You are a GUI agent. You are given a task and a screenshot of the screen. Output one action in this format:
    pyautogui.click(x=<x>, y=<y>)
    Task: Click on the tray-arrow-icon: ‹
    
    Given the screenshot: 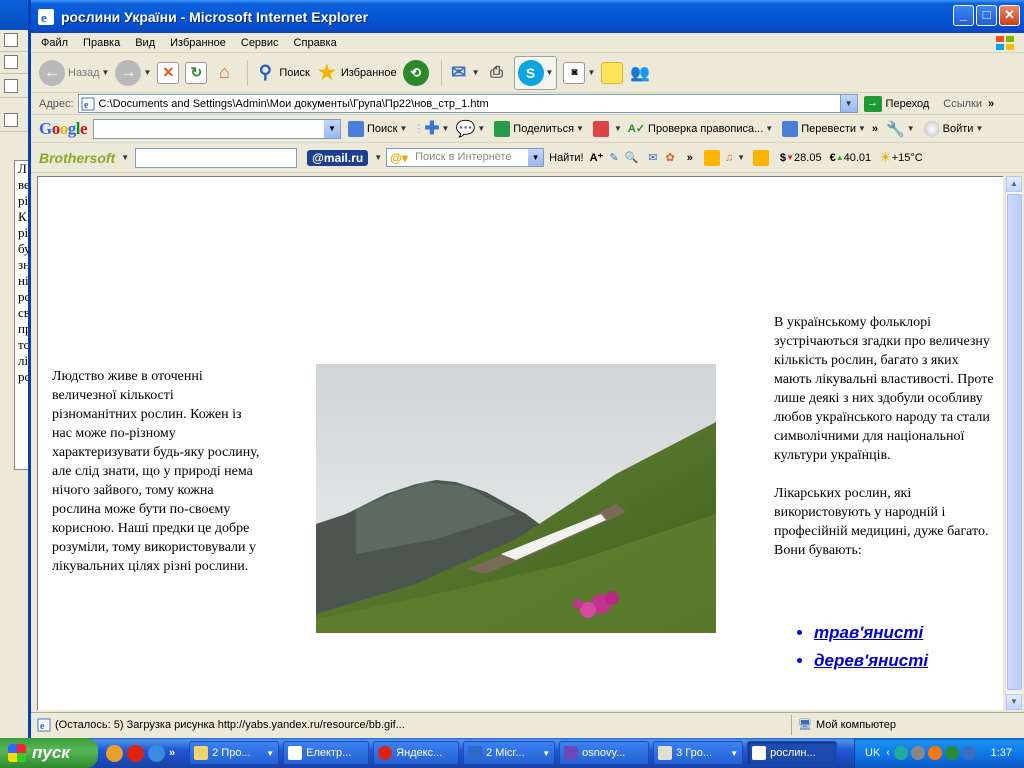 What is the action you would take?
    pyautogui.click(x=888, y=753)
    